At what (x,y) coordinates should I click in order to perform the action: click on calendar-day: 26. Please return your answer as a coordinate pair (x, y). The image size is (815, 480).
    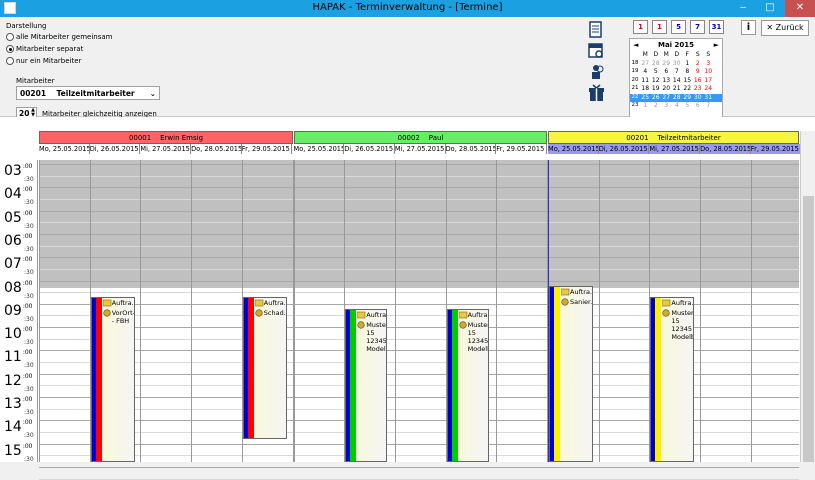
    Looking at the image, I should click on (656, 98).